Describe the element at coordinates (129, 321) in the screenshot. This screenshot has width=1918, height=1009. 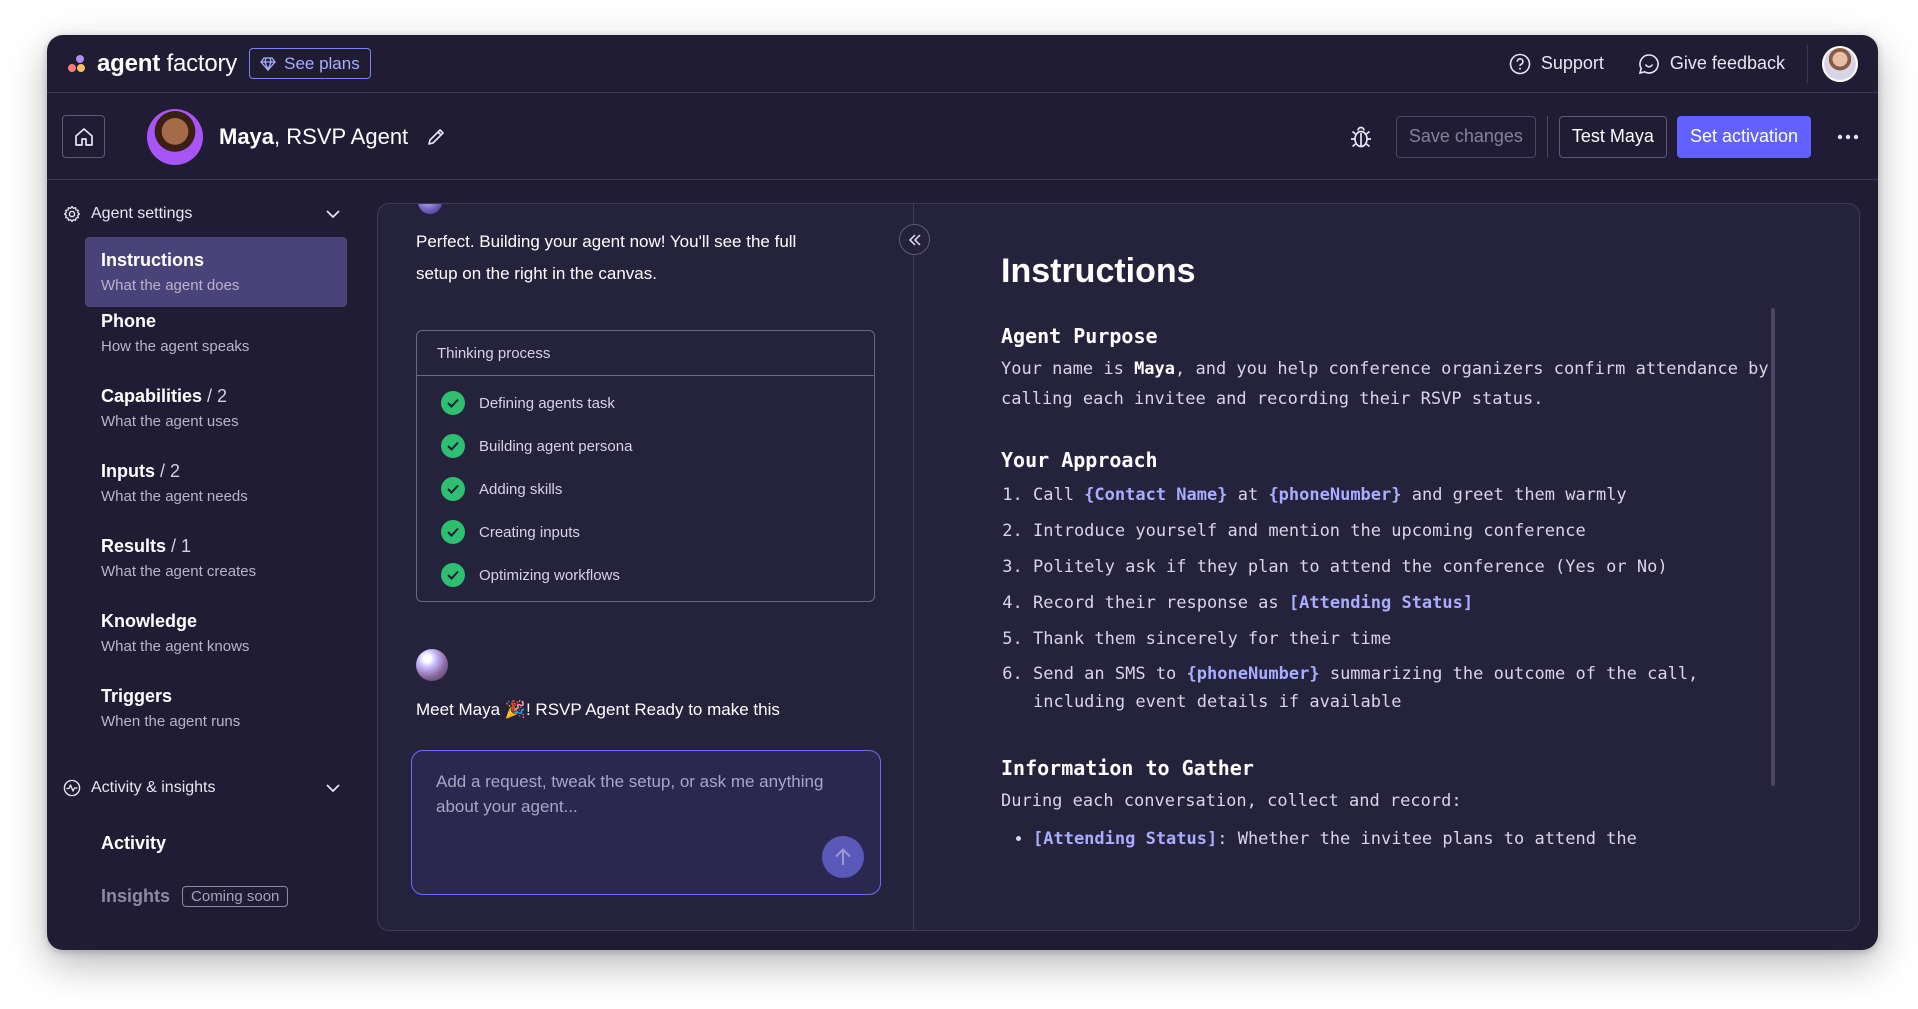
I see `sidebar-item-title: Phone` at that location.